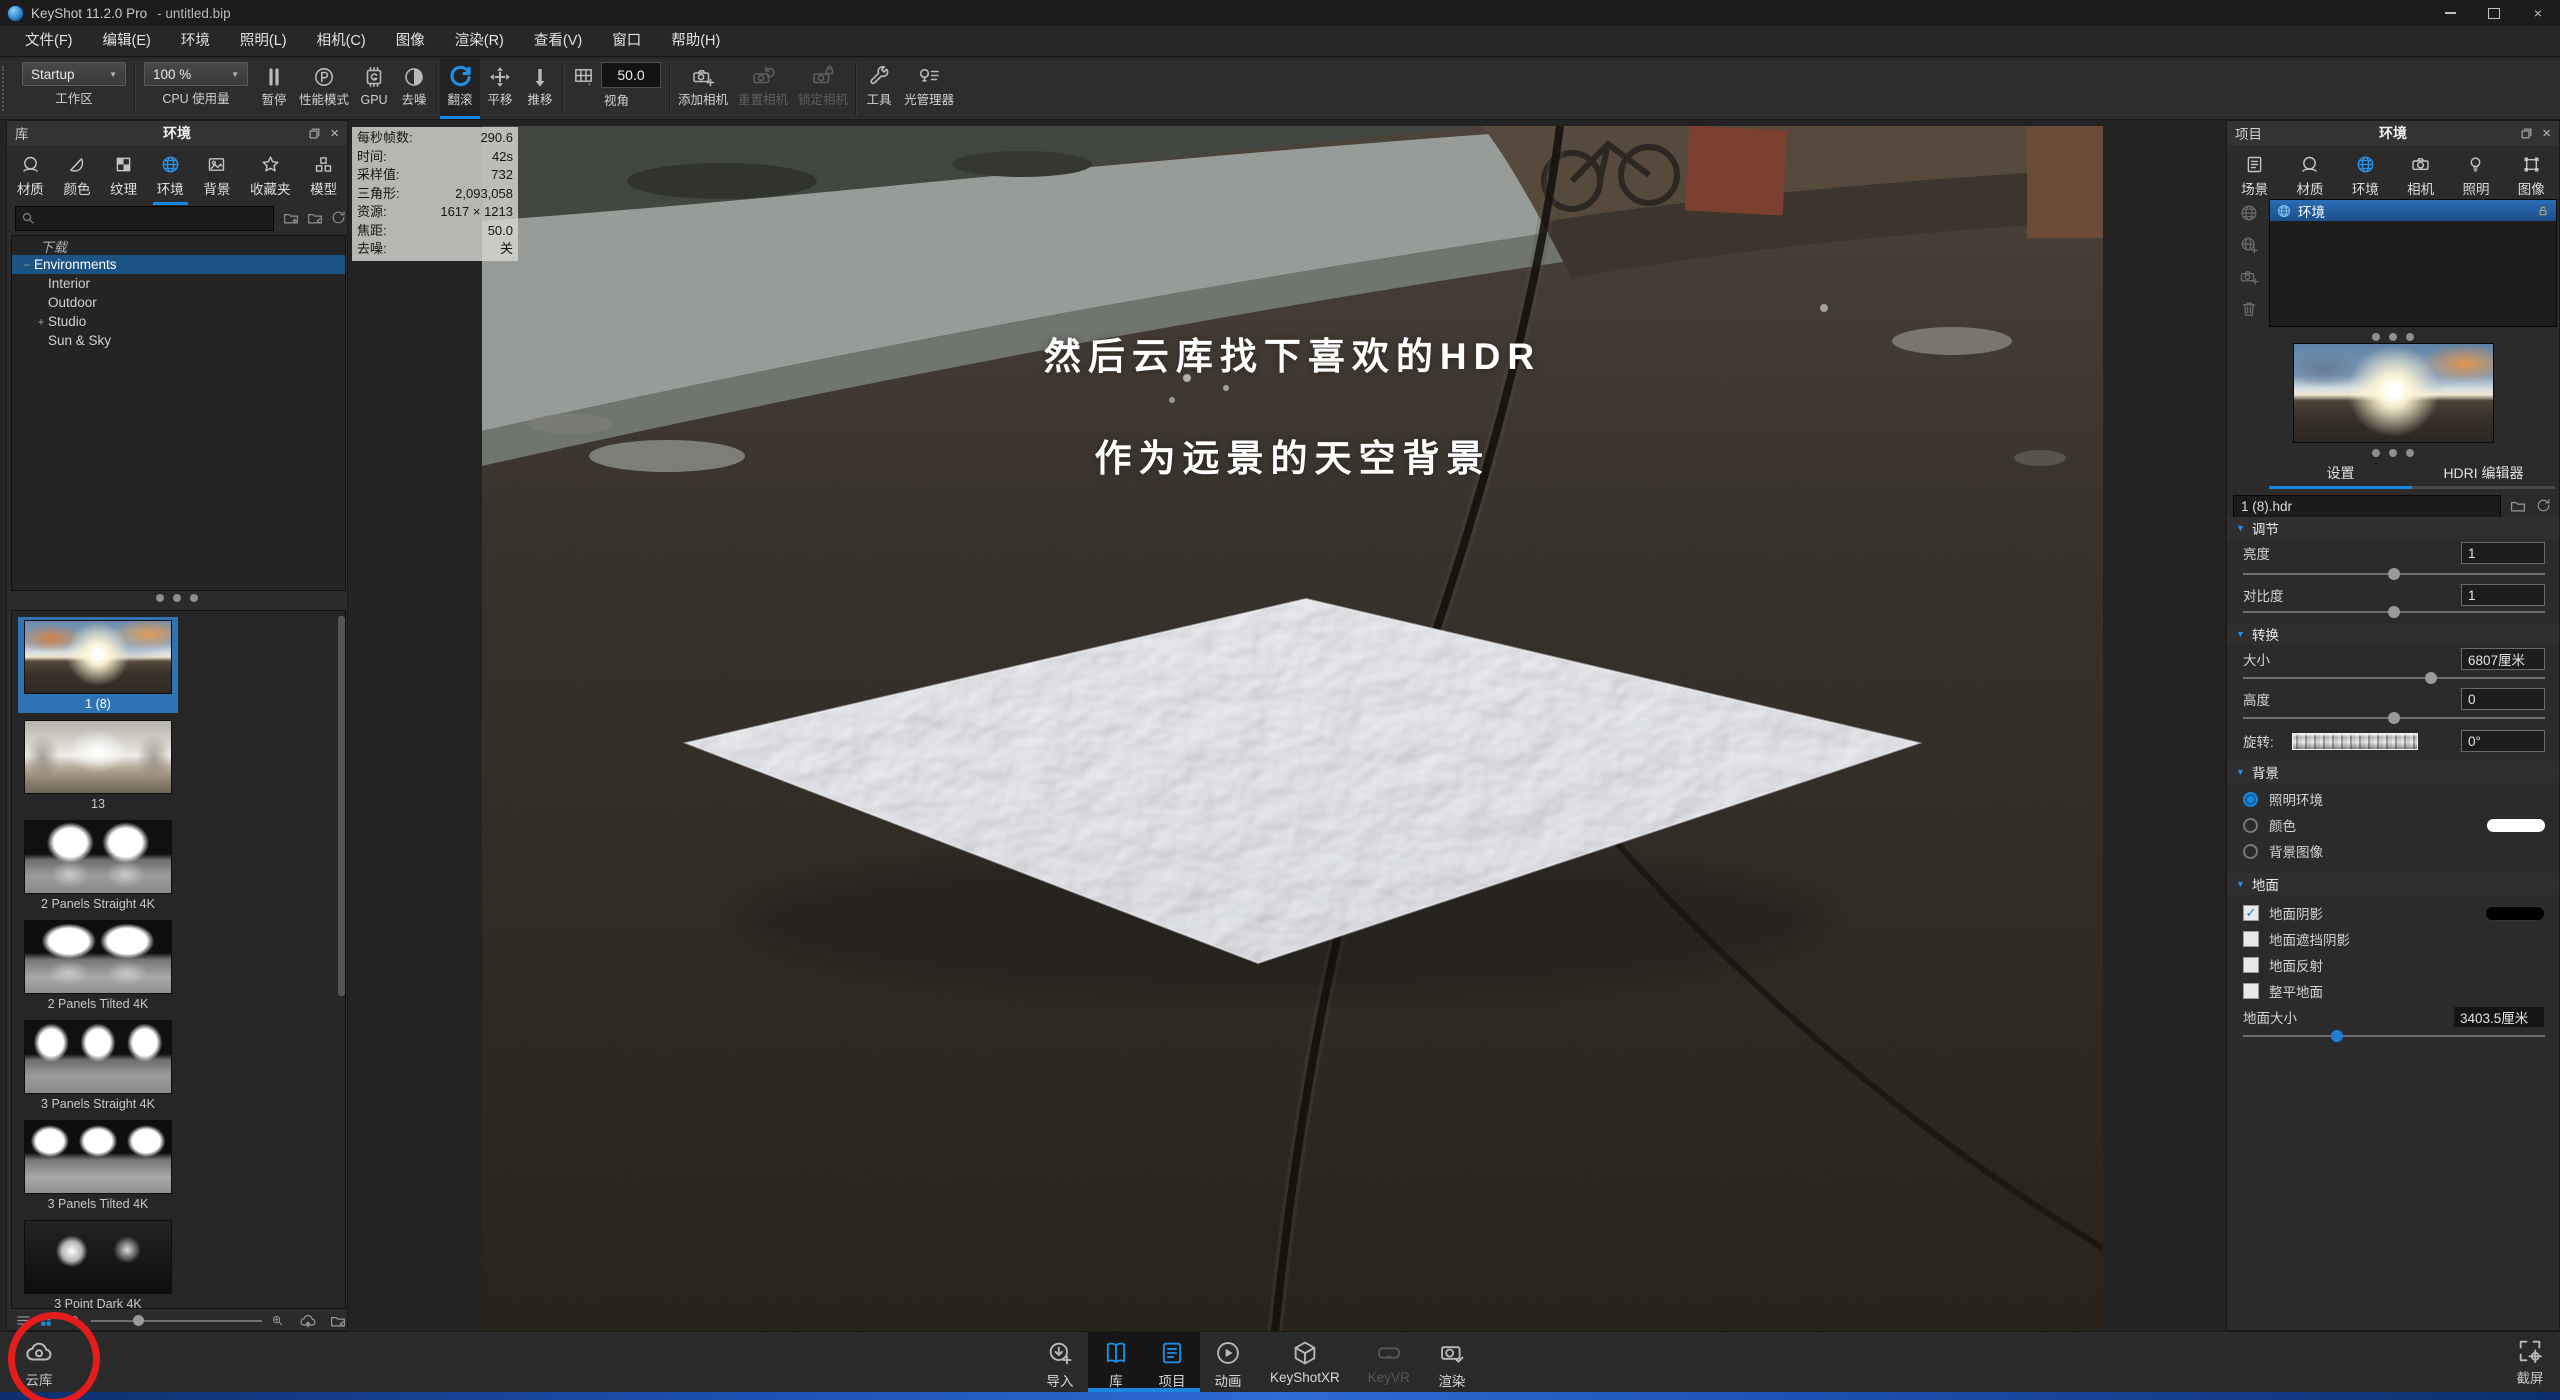 This screenshot has width=2560, height=1400. Describe the element at coordinates (2393, 453) in the screenshot. I see `hdr-pager-dots` at that location.